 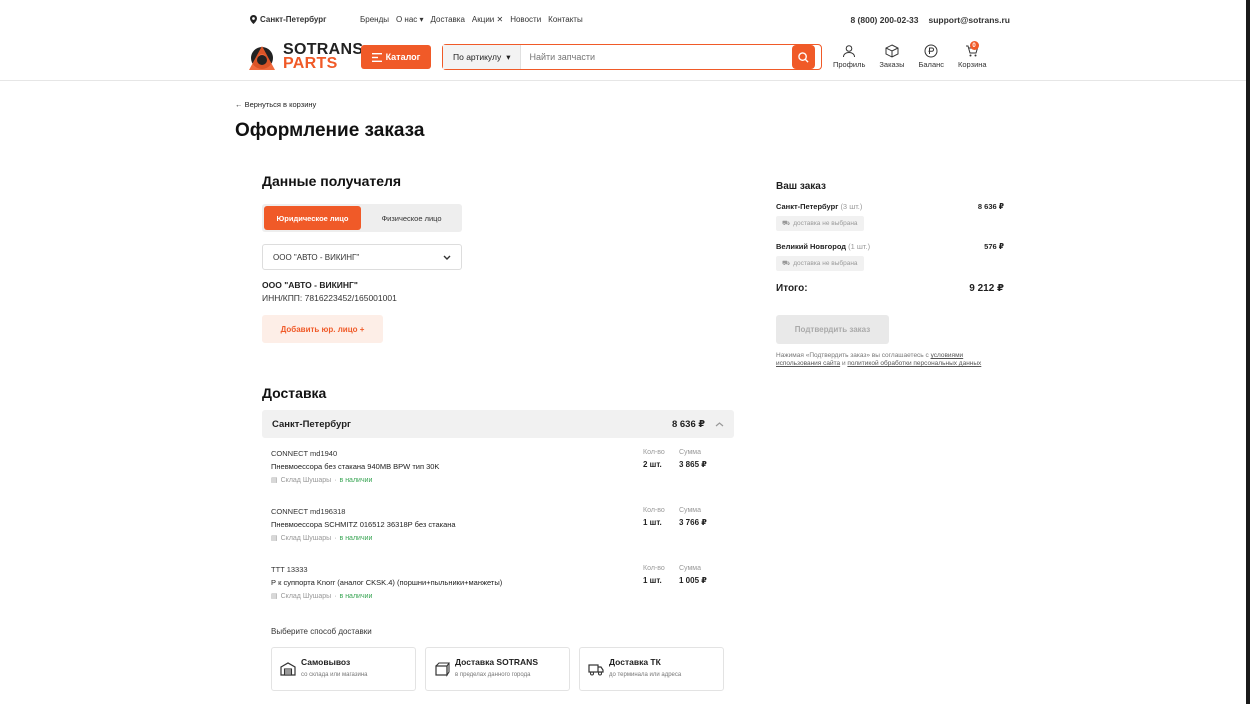 I want to click on ruble-coin-icon, so click(x=931, y=51).